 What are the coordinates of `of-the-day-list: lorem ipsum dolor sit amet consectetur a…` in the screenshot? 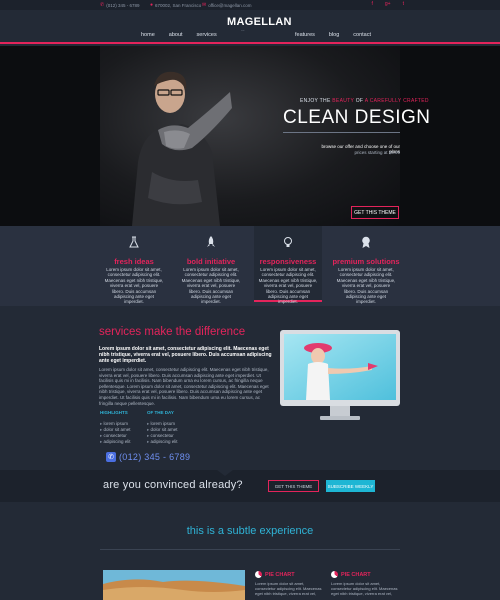 It's located at (162, 433).